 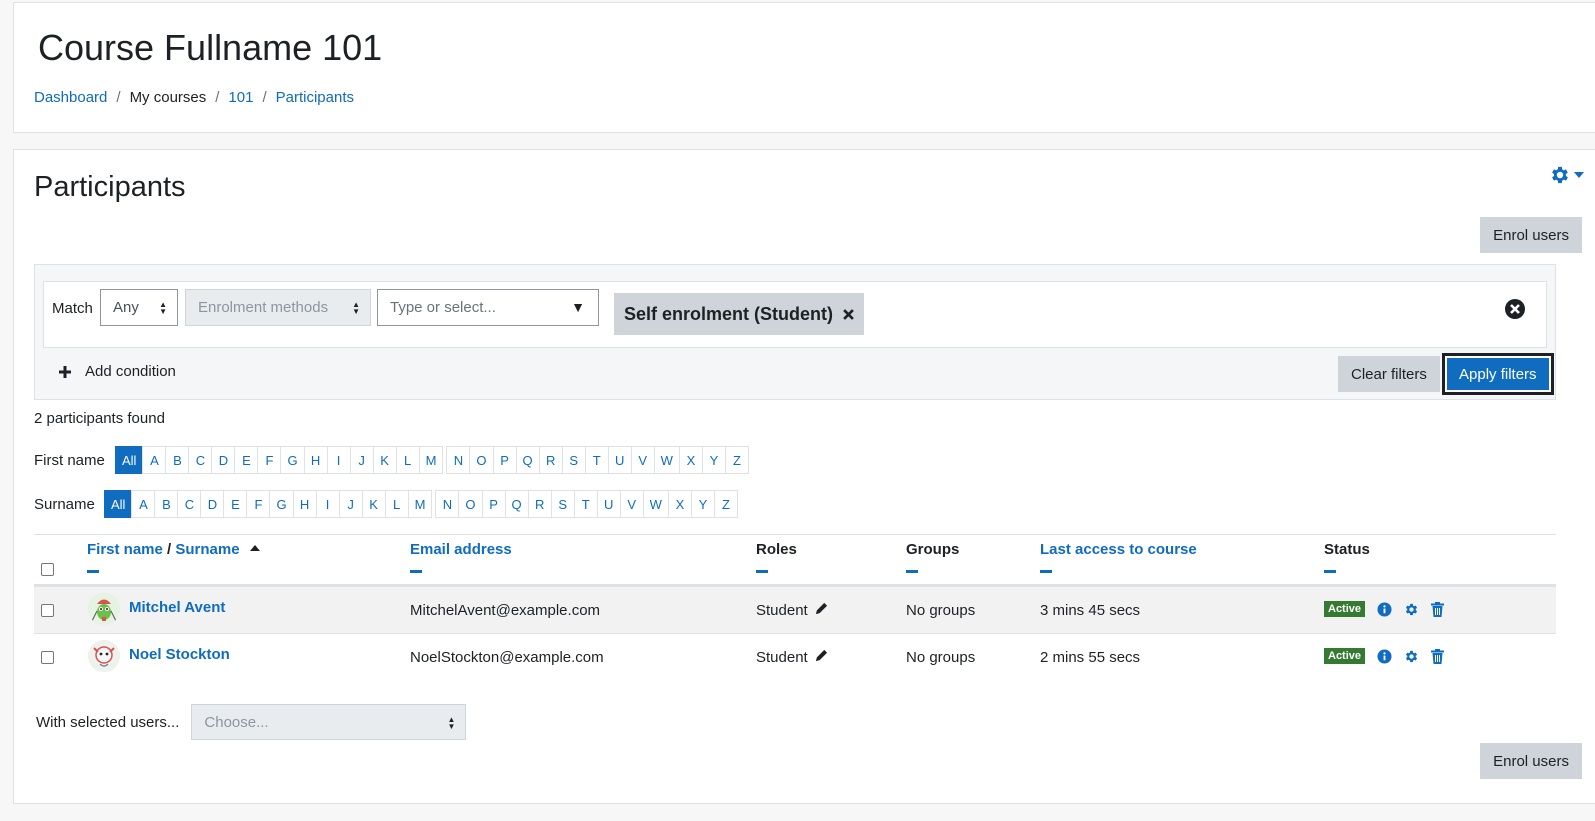 What do you see at coordinates (539, 504) in the screenshot?
I see `surname-initial: R` at bounding box center [539, 504].